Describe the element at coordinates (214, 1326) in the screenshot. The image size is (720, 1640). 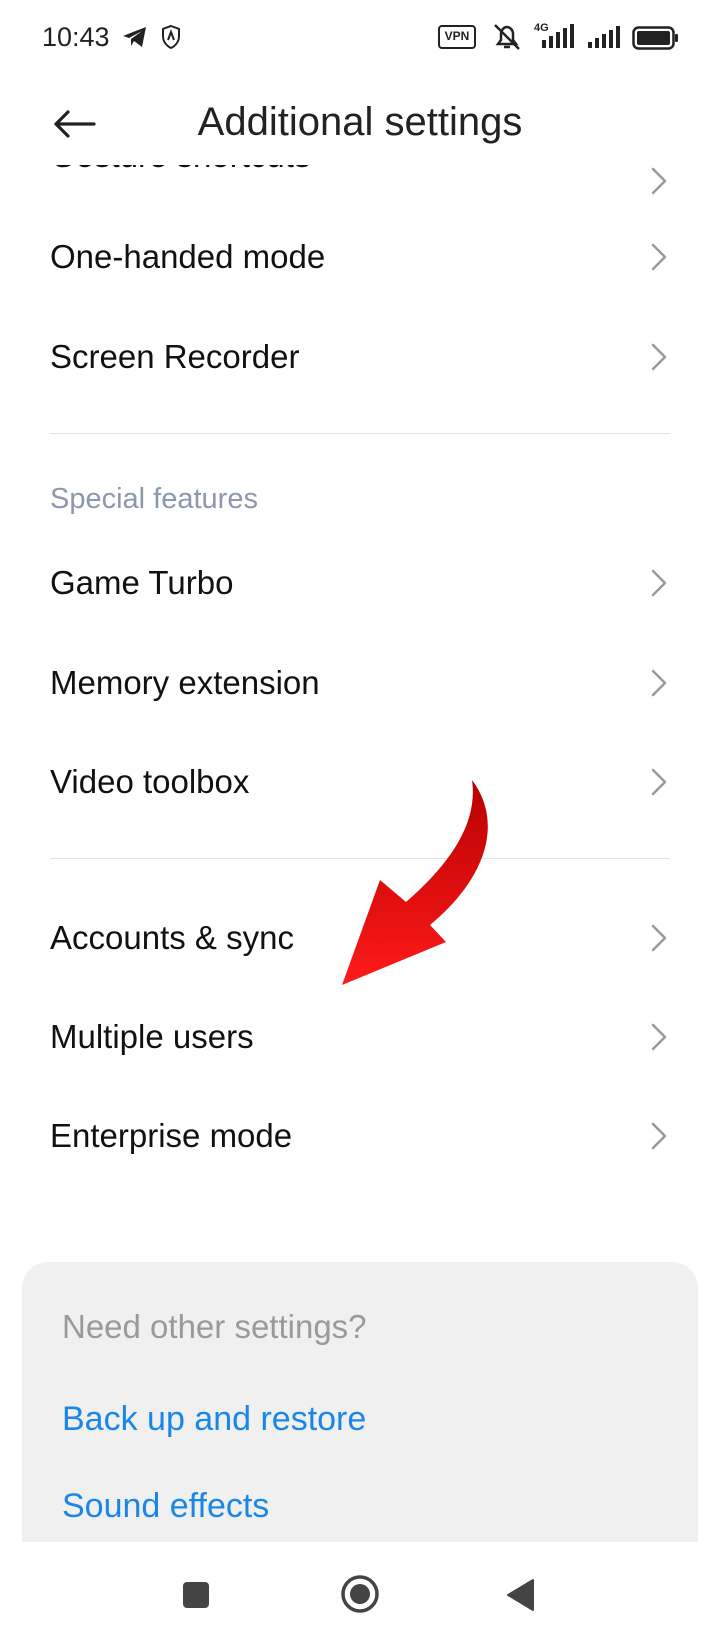
I see `card-title: Need other settings?` at that location.